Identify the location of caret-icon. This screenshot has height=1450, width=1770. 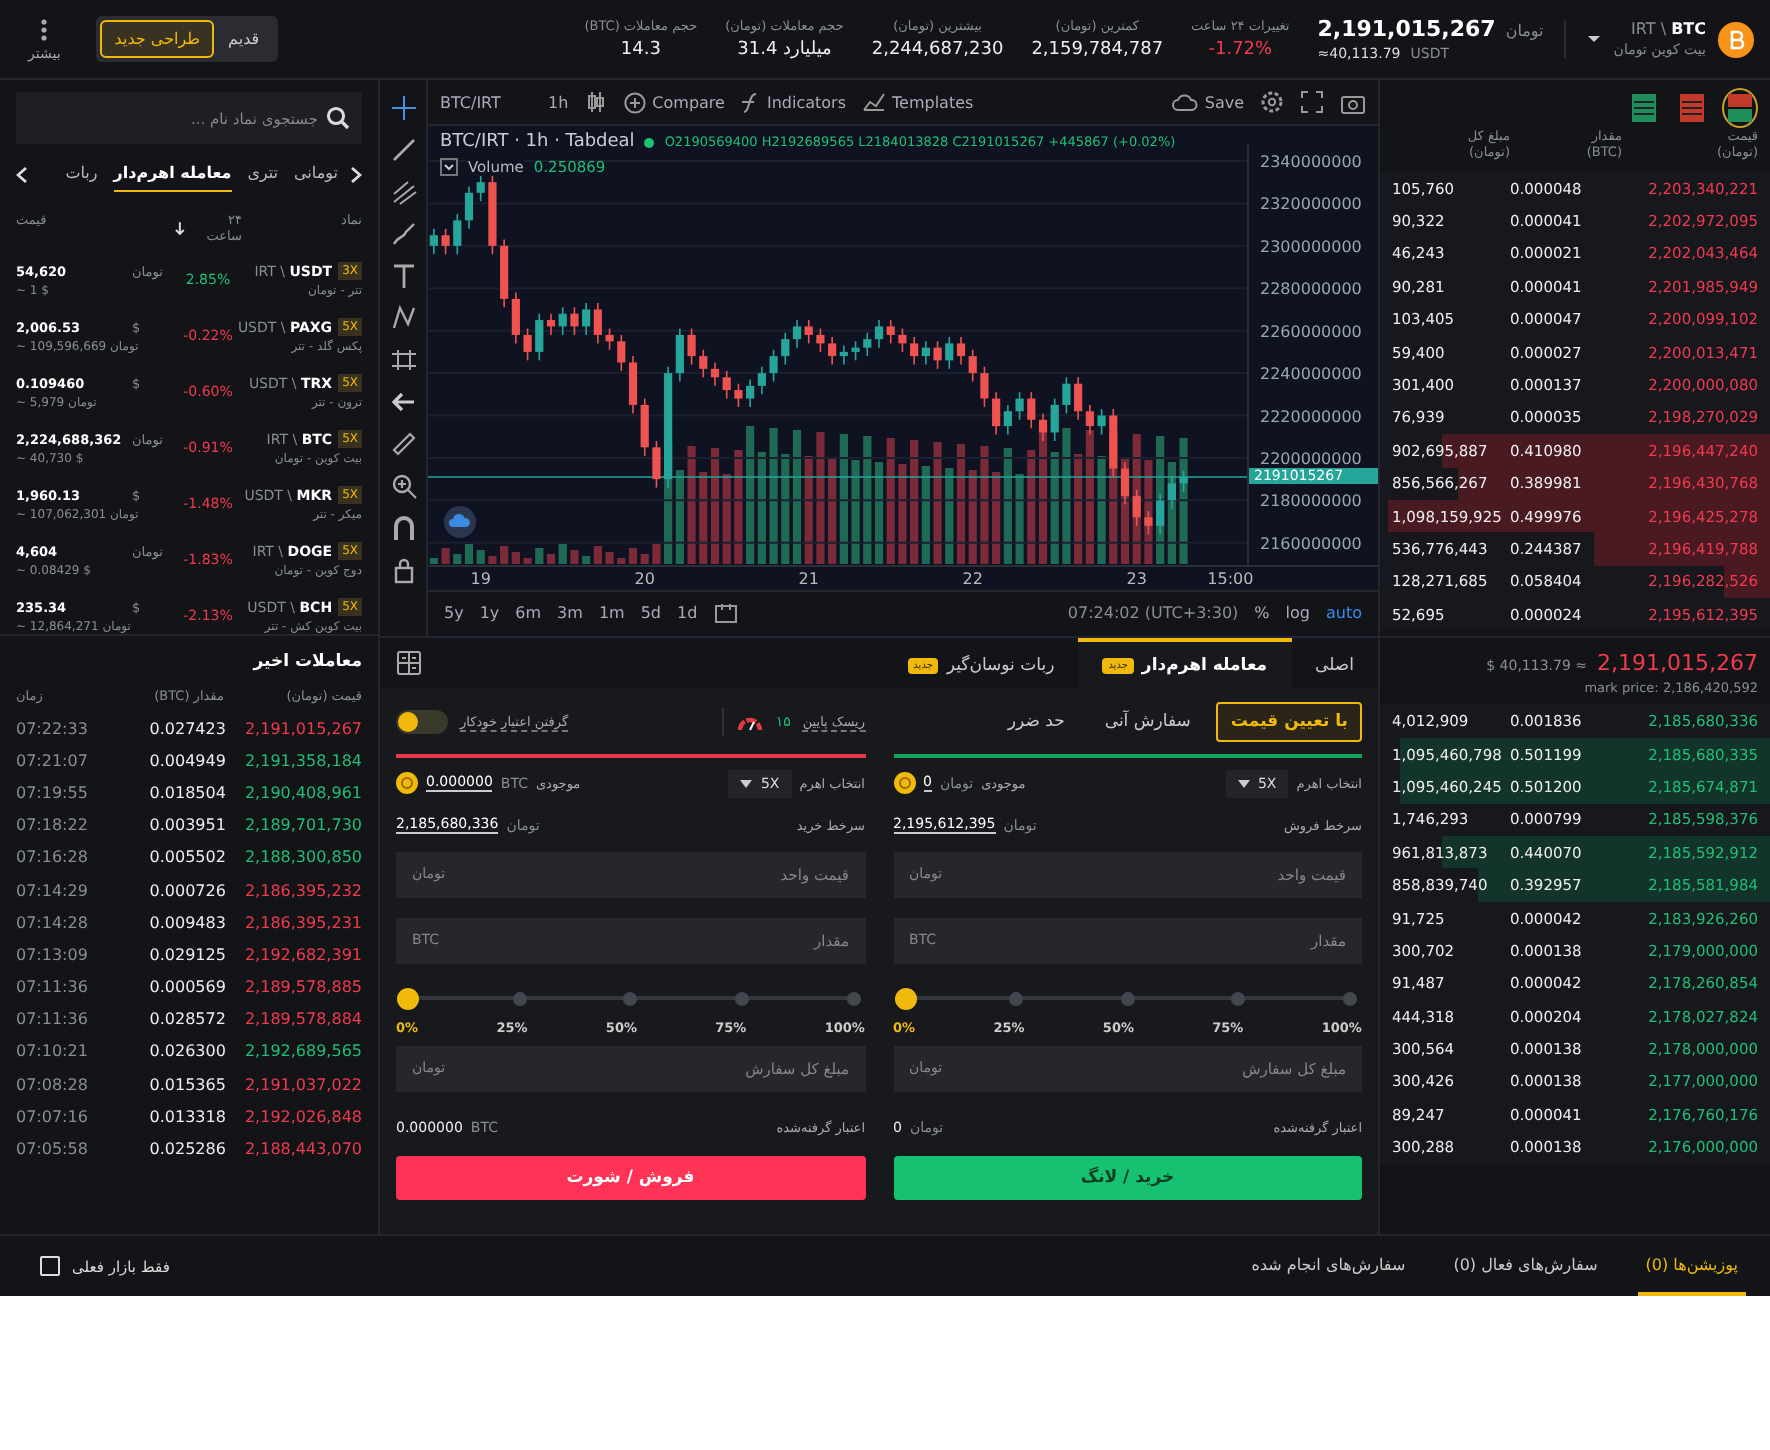
(746, 783).